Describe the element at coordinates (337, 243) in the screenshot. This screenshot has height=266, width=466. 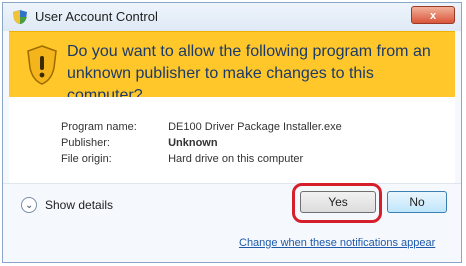
I see `change-notifications-link: Change when these notifications appear` at that location.